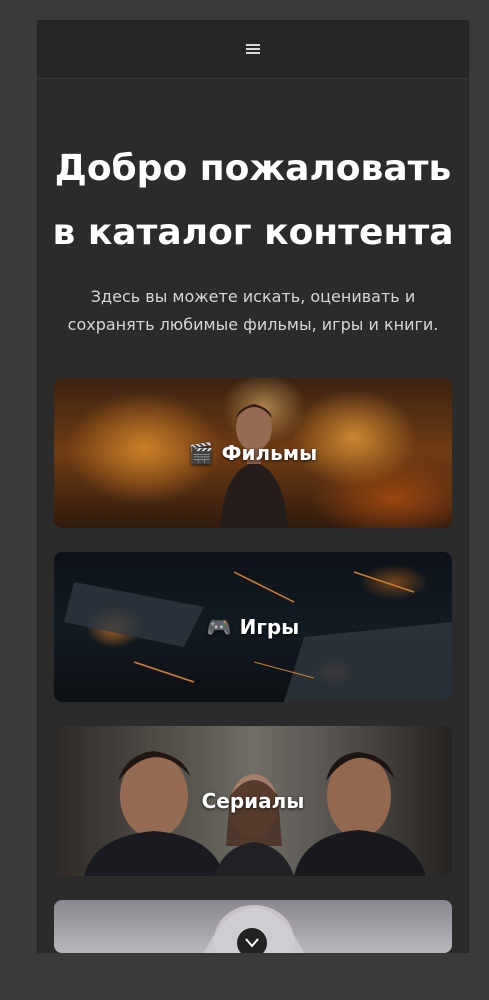 The image size is (489, 1000). I want to click on navbar, so click(253, 49).